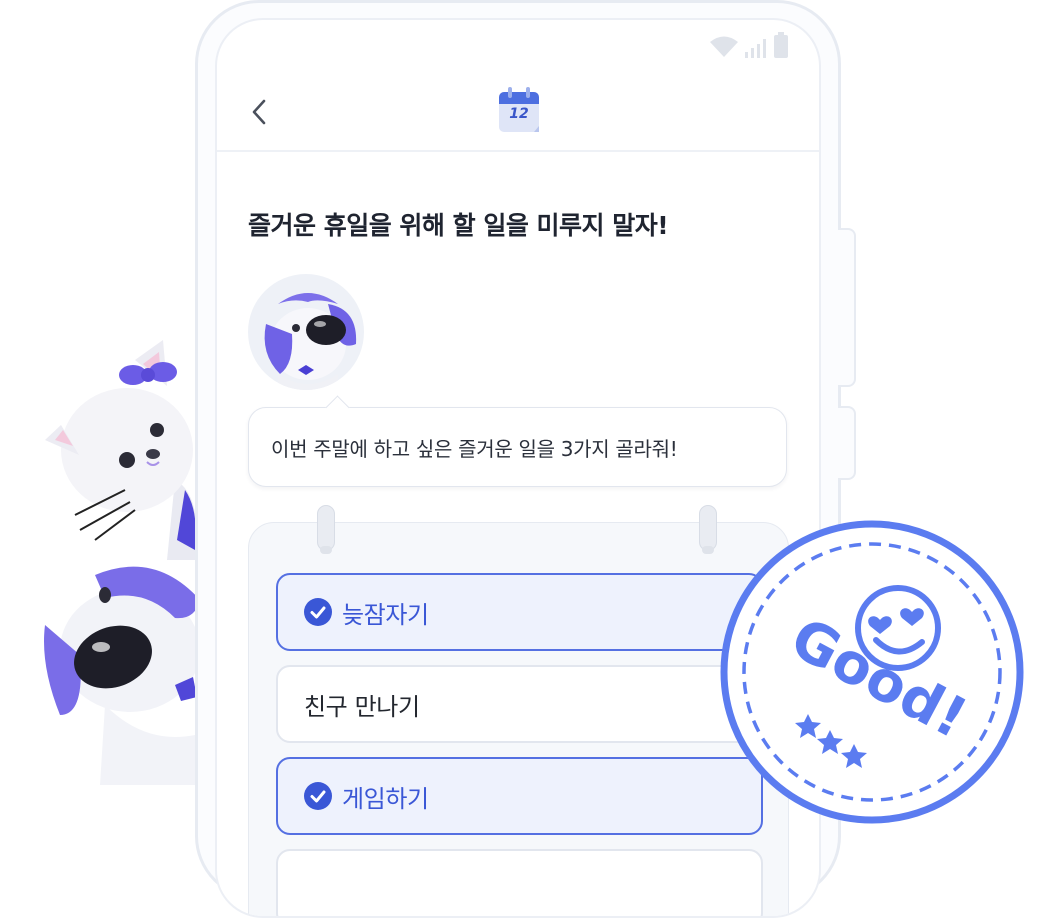  I want to click on dog-mascot, so click(122, 675).